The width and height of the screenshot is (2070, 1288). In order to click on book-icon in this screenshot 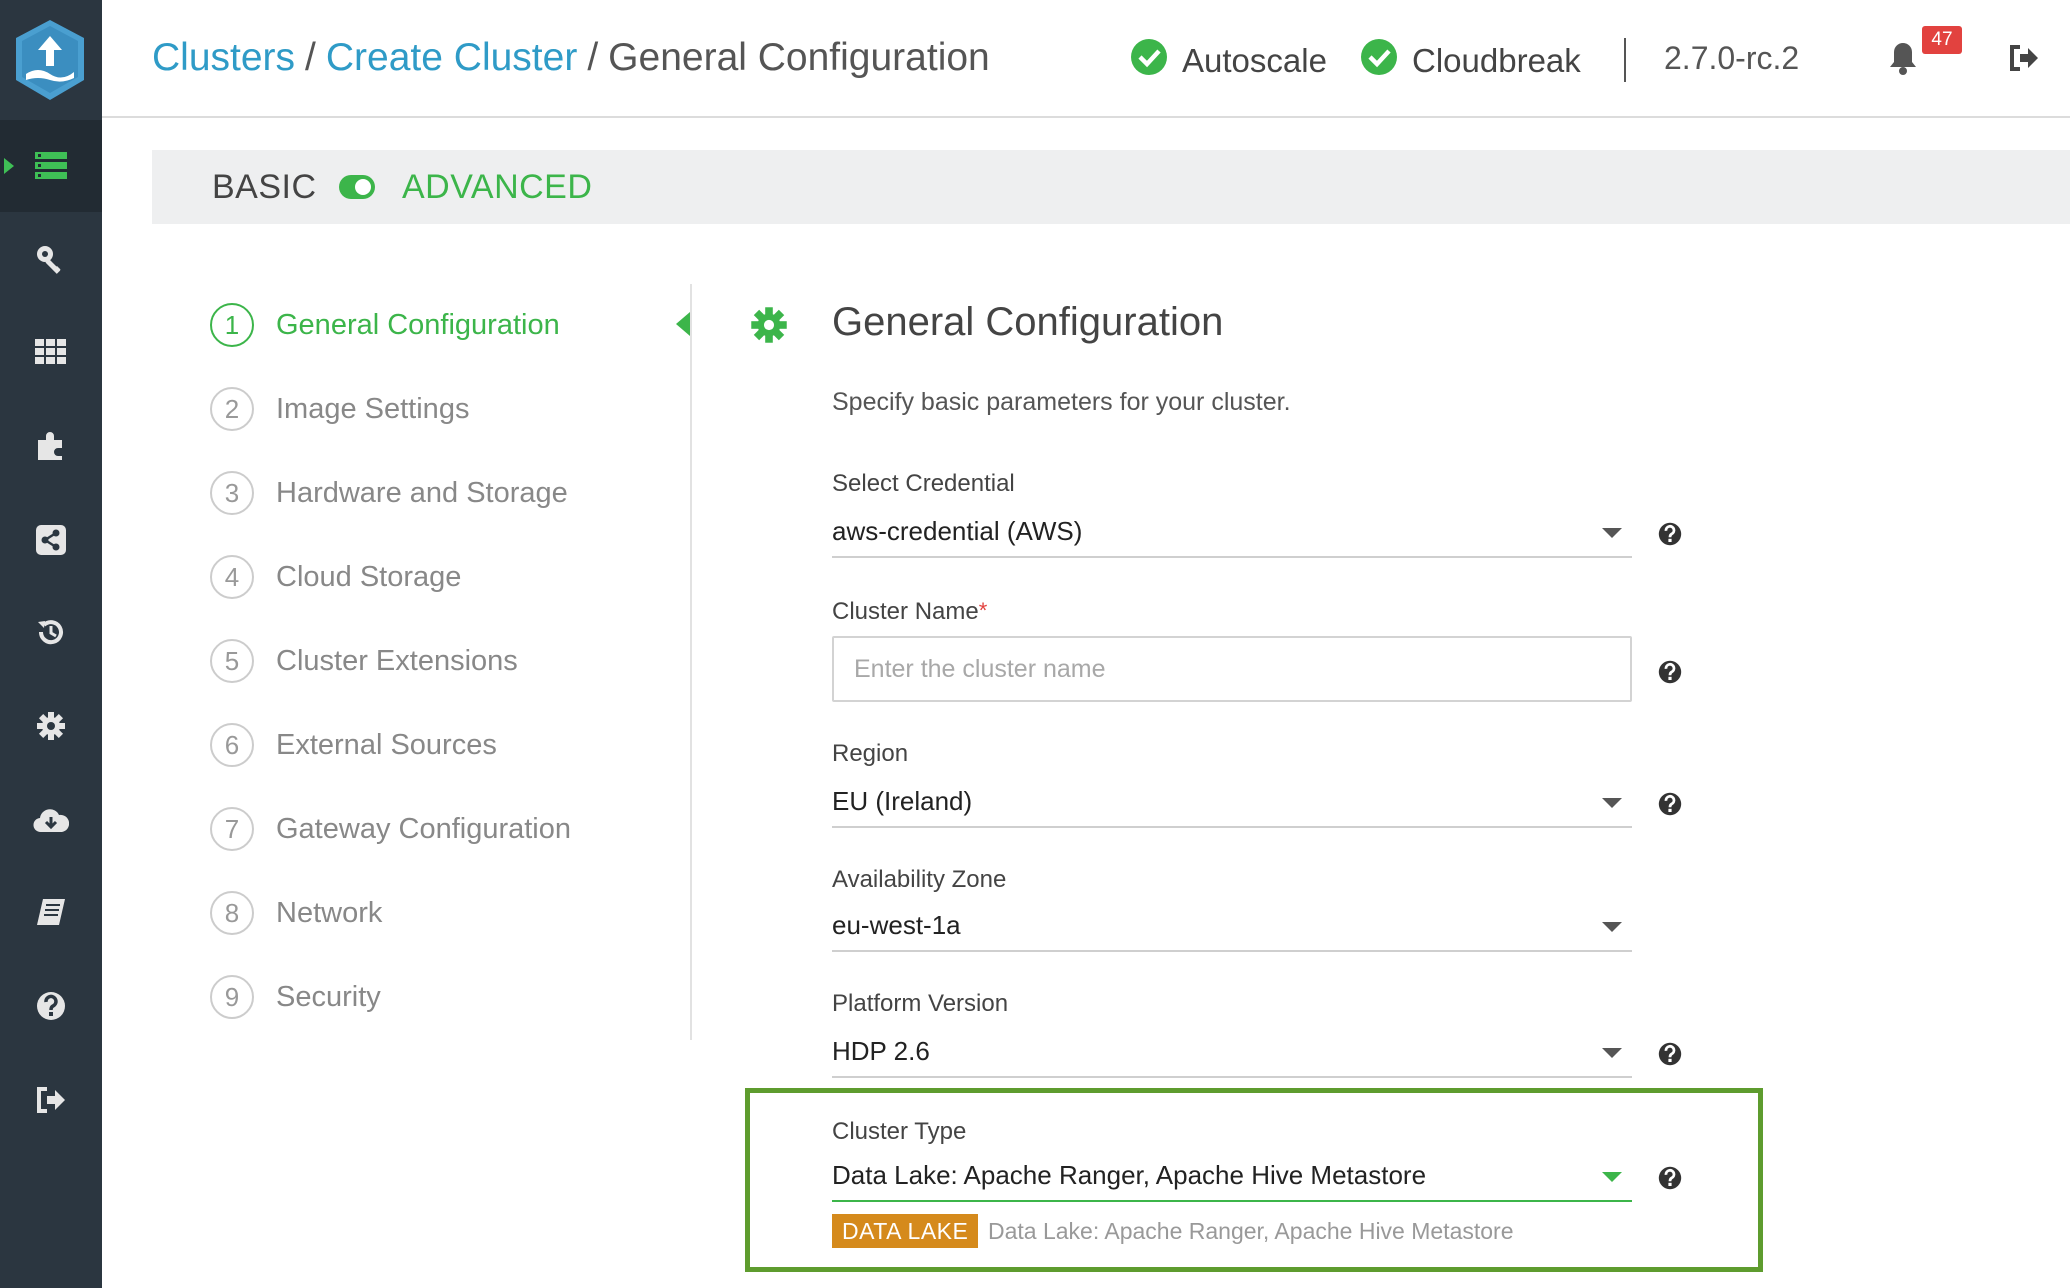, I will do `click(51, 912)`.